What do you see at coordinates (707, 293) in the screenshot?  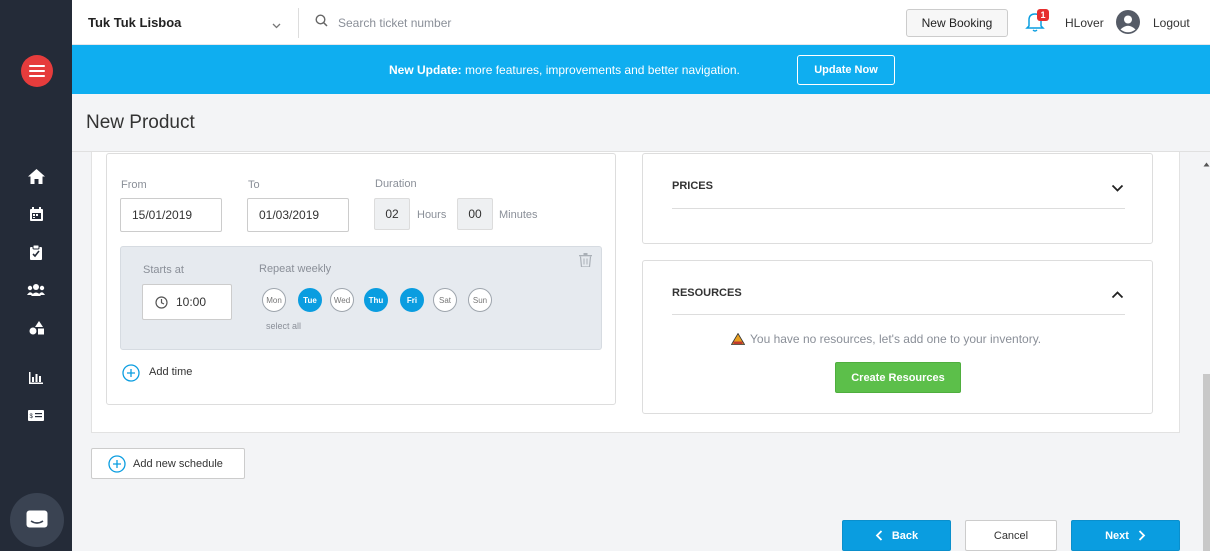 I see `resources-title: RESOURCES` at bounding box center [707, 293].